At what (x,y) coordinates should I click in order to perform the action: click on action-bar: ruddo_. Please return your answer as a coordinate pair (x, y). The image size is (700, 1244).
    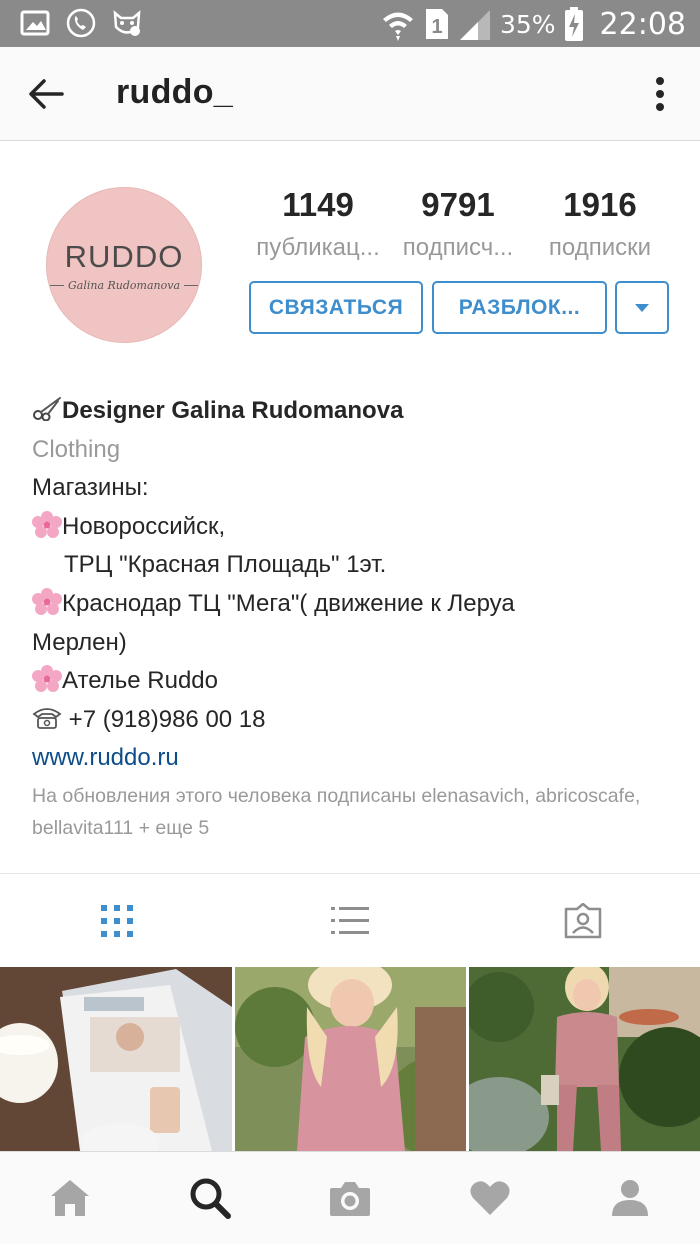
    Looking at the image, I should click on (350, 94).